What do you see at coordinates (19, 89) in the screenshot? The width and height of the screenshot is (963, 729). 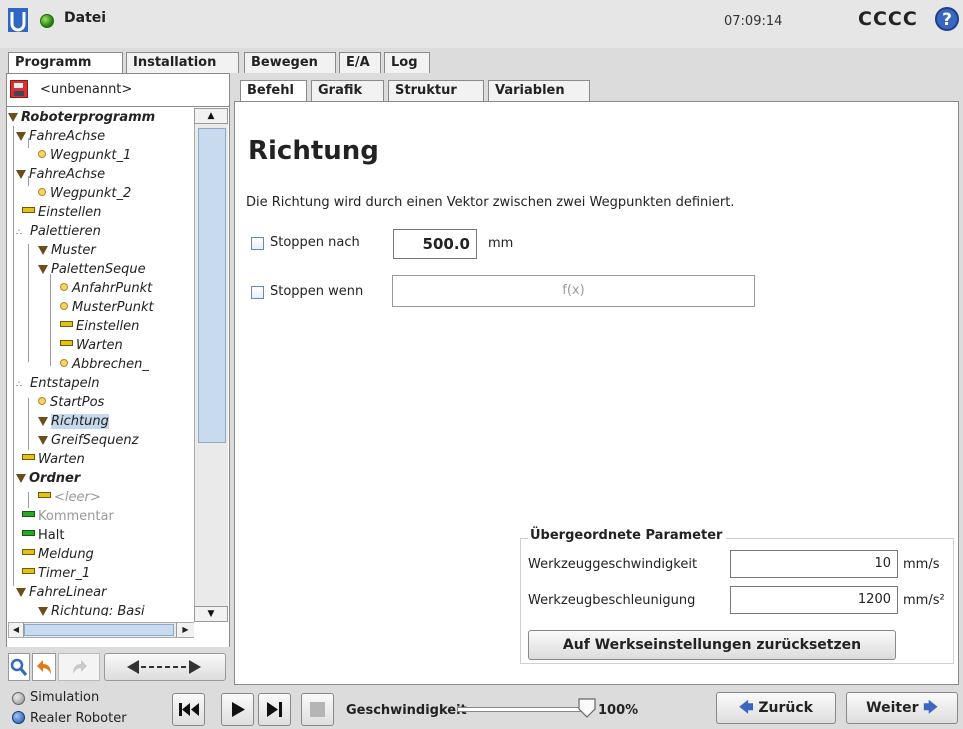 I see `save-icon` at bounding box center [19, 89].